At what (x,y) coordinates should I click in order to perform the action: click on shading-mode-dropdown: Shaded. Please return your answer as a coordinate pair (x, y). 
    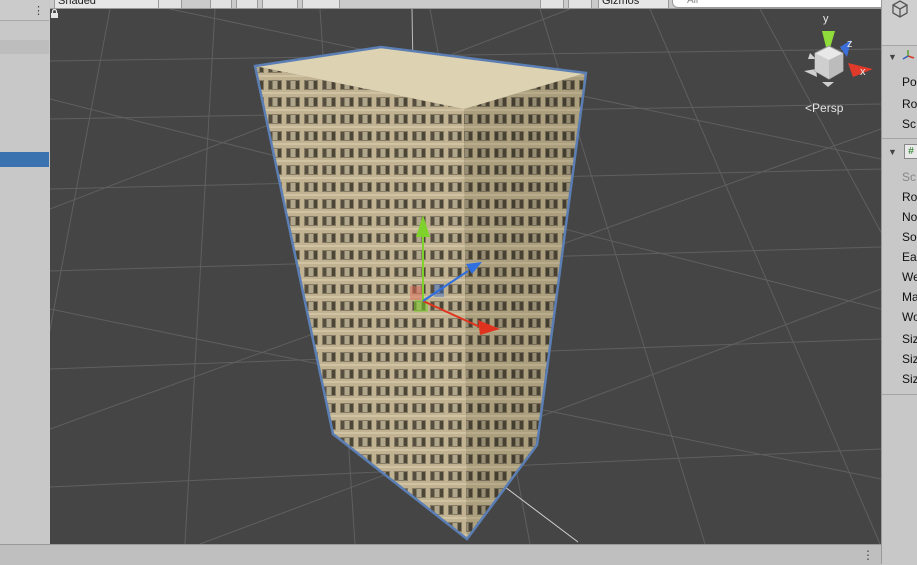
    Looking at the image, I should click on (106, 4).